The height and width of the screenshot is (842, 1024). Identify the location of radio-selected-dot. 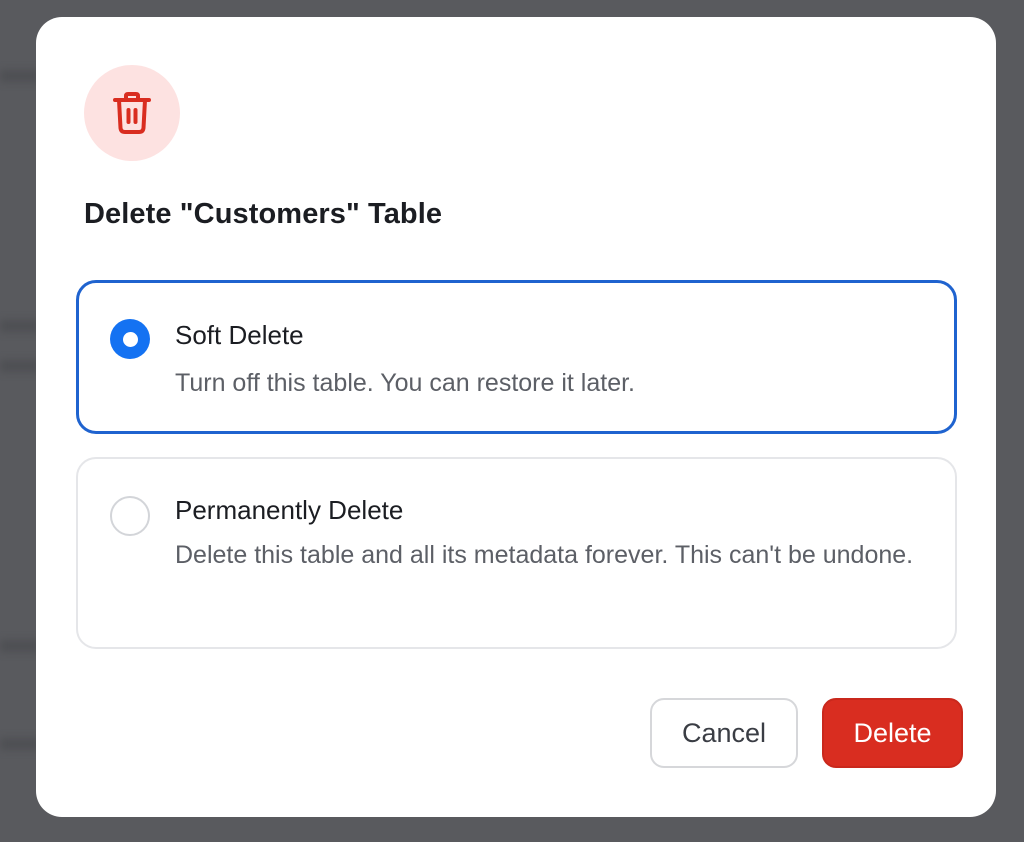
(130, 339).